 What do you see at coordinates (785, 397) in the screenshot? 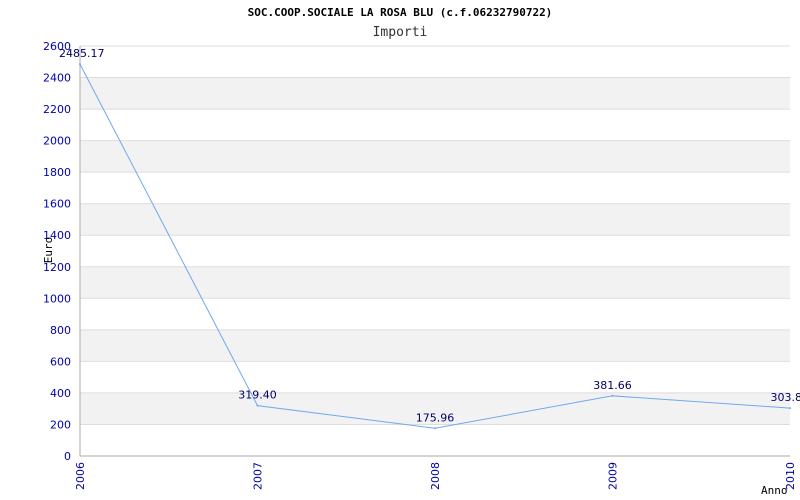
I see `data-label: 303.8` at bounding box center [785, 397].